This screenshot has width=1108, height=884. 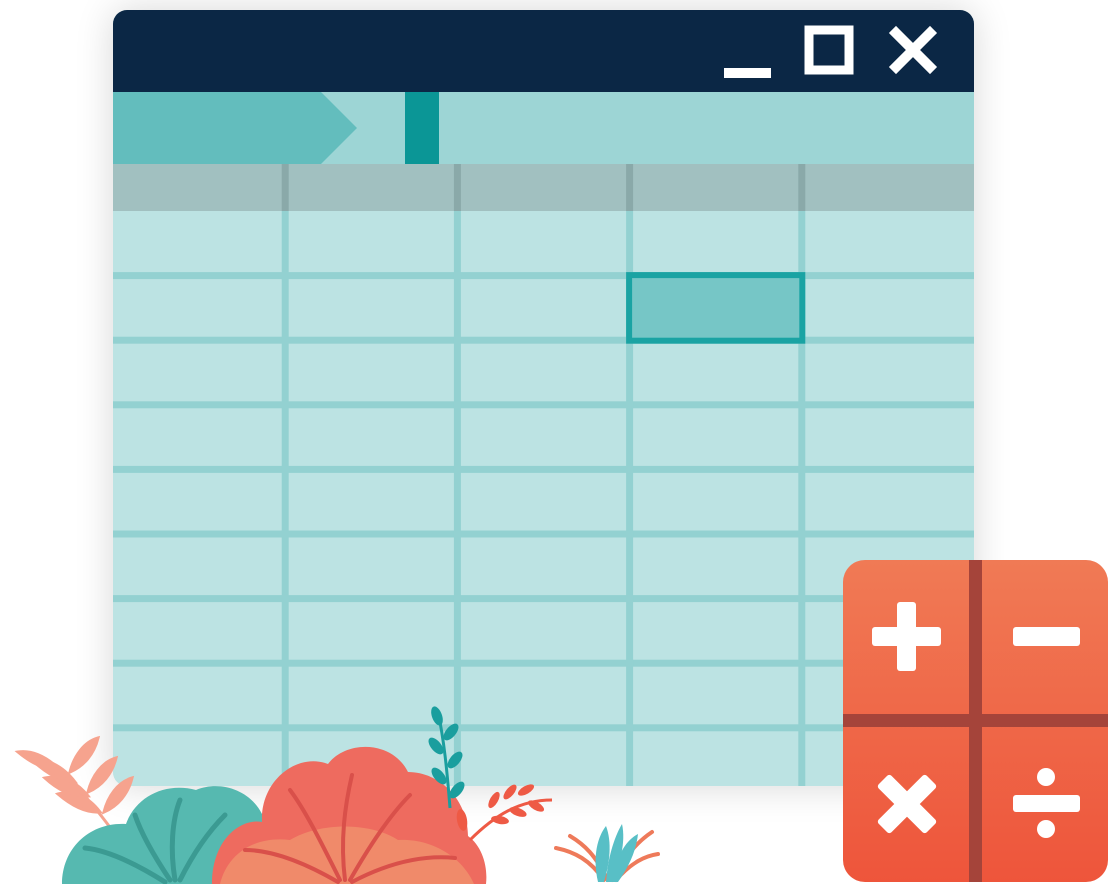 What do you see at coordinates (975, 721) in the screenshot?
I see `calculator-icon` at bounding box center [975, 721].